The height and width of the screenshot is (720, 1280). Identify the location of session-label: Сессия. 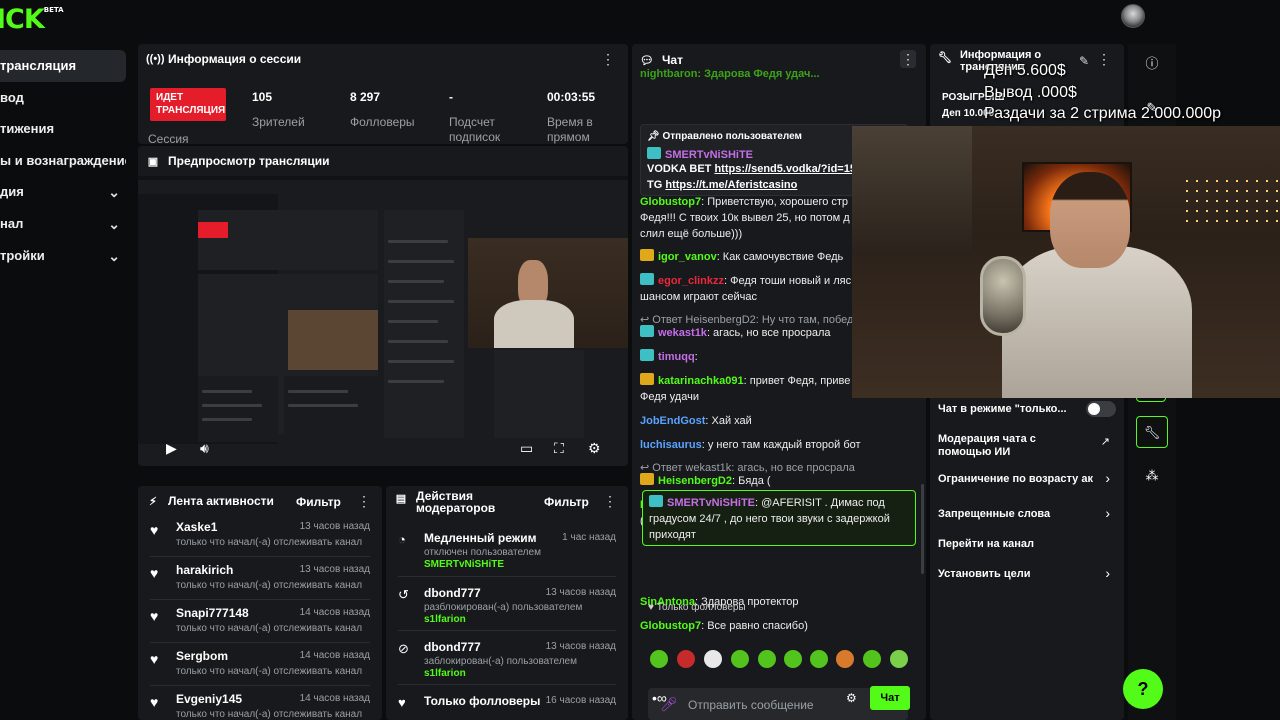
(168, 138).